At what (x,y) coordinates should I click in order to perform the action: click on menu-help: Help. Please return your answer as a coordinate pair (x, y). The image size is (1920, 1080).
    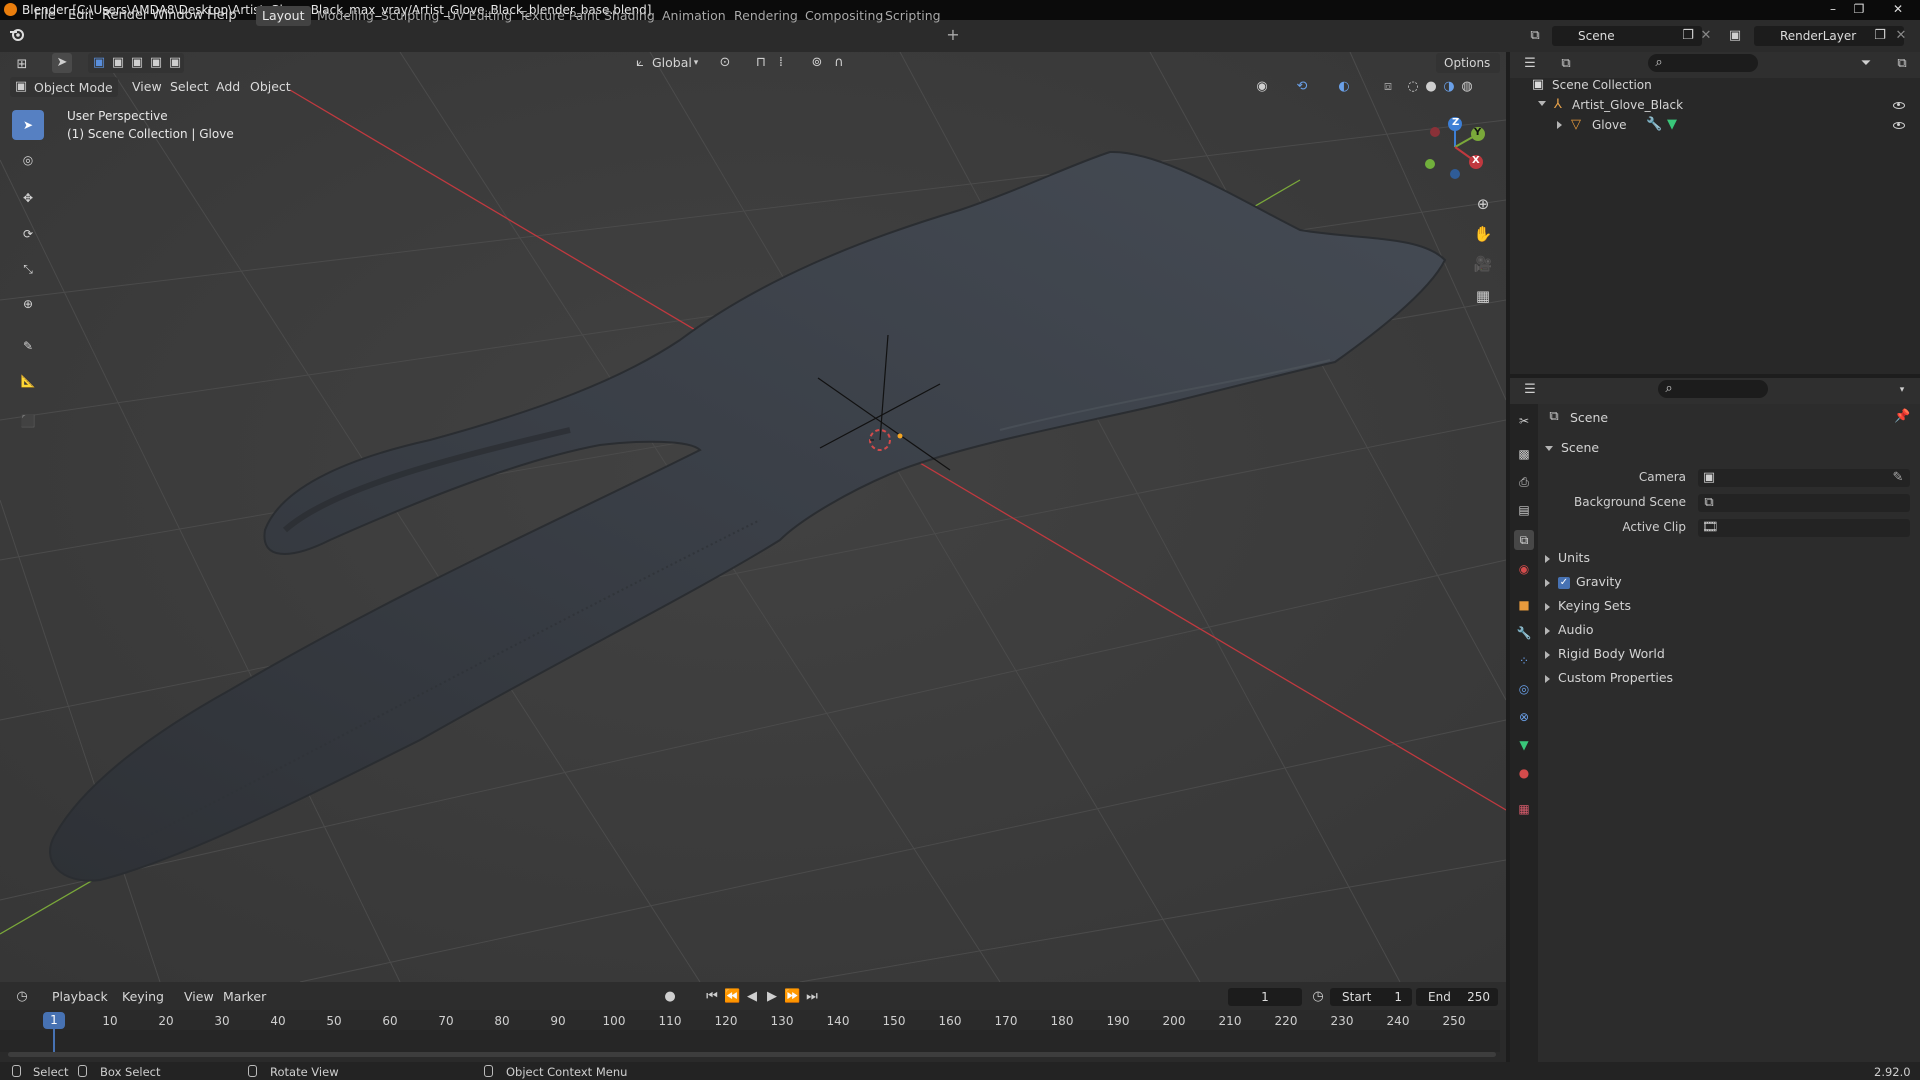
    Looking at the image, I should click on (222, 15).